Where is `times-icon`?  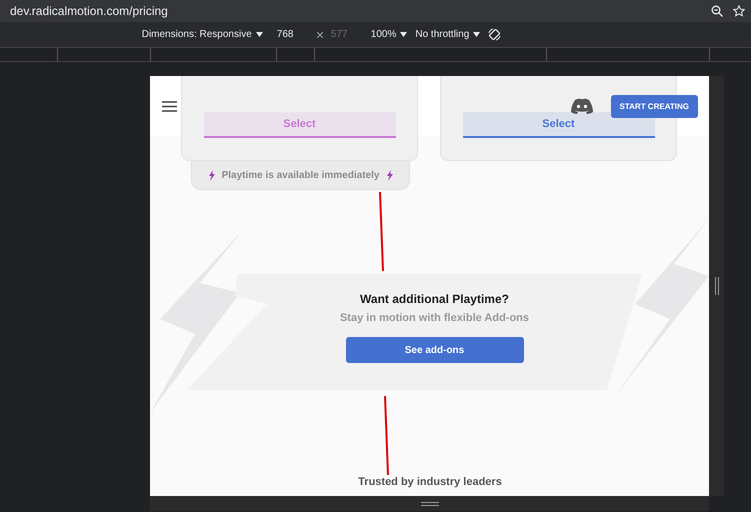
times-icon is located at coordinates (319, 35).